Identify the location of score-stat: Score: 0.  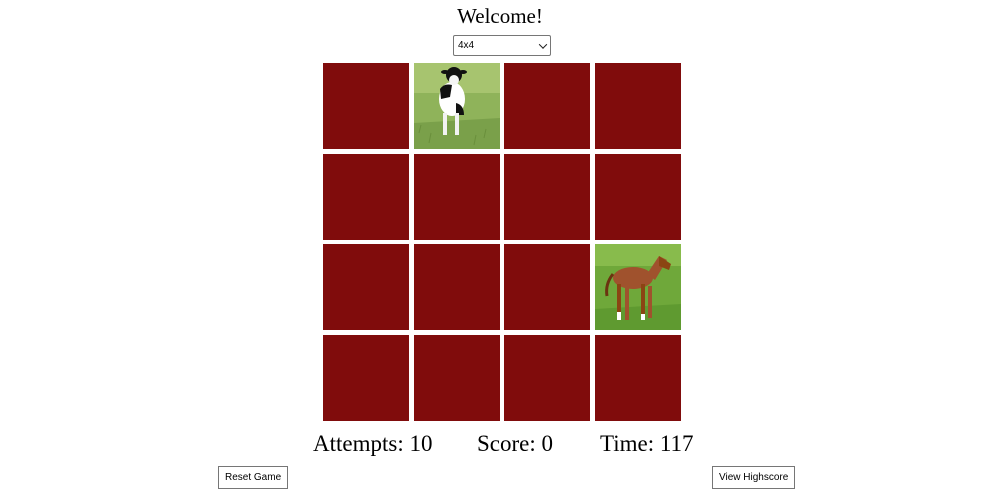
(515, 444).